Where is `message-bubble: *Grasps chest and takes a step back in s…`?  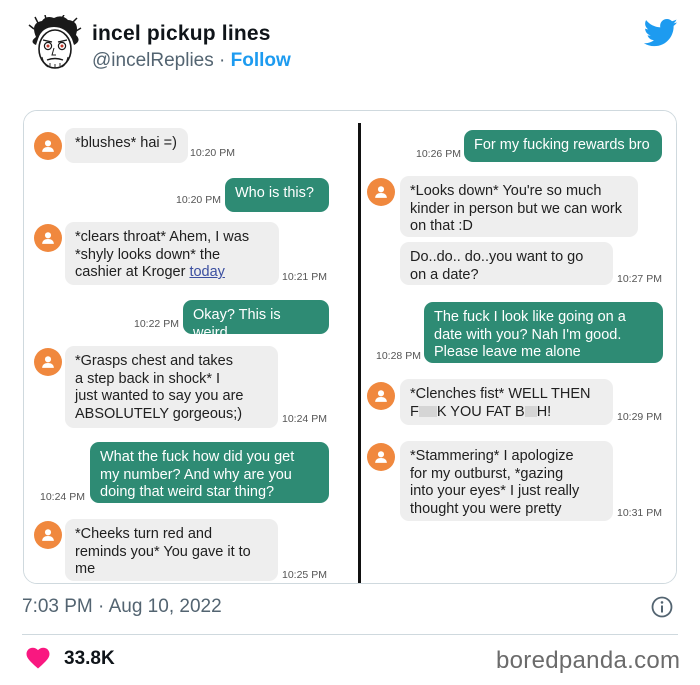
message-bubble: *Grasps chest and takes a step back in s… is located at coordinates (171, 387).